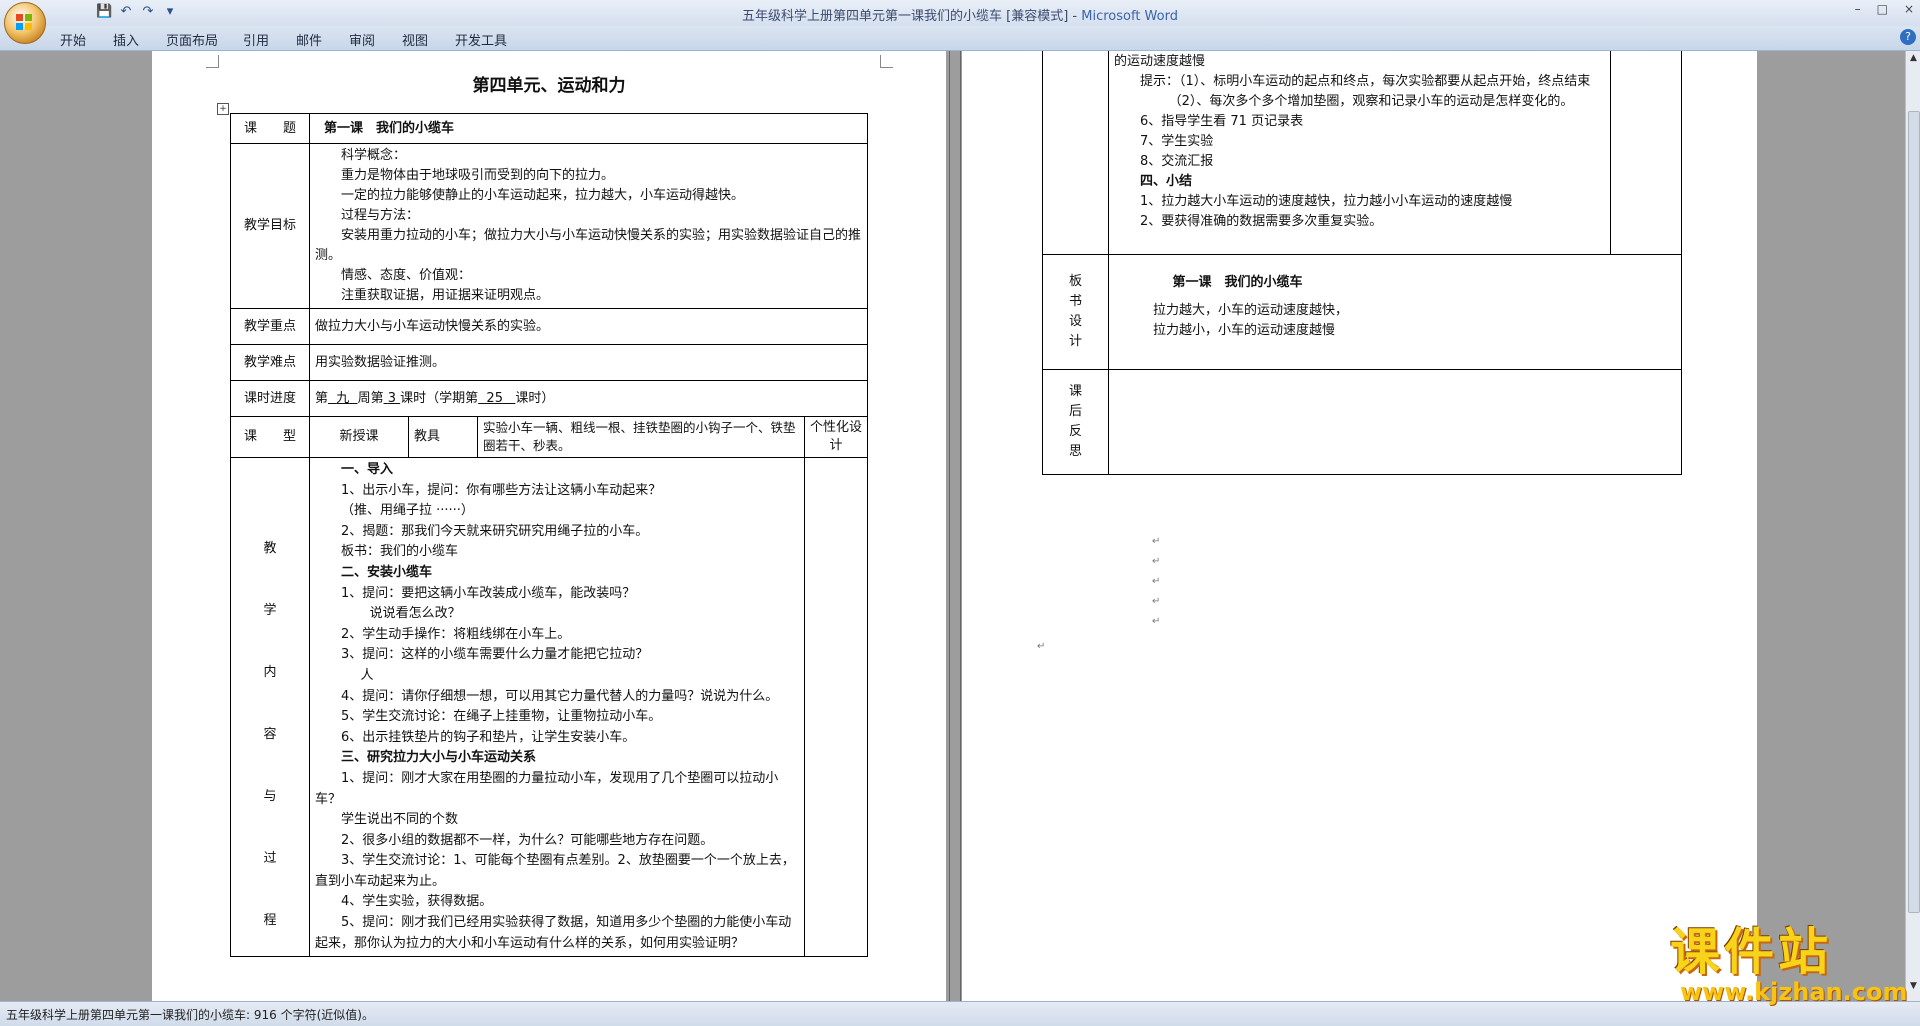 This screenshot has width=1920, height=1026. What do you see at coordinates (1177, 161) in the screenshot?
I see `content-line: 8、交流汇报` at bounding box center [1177, 161].